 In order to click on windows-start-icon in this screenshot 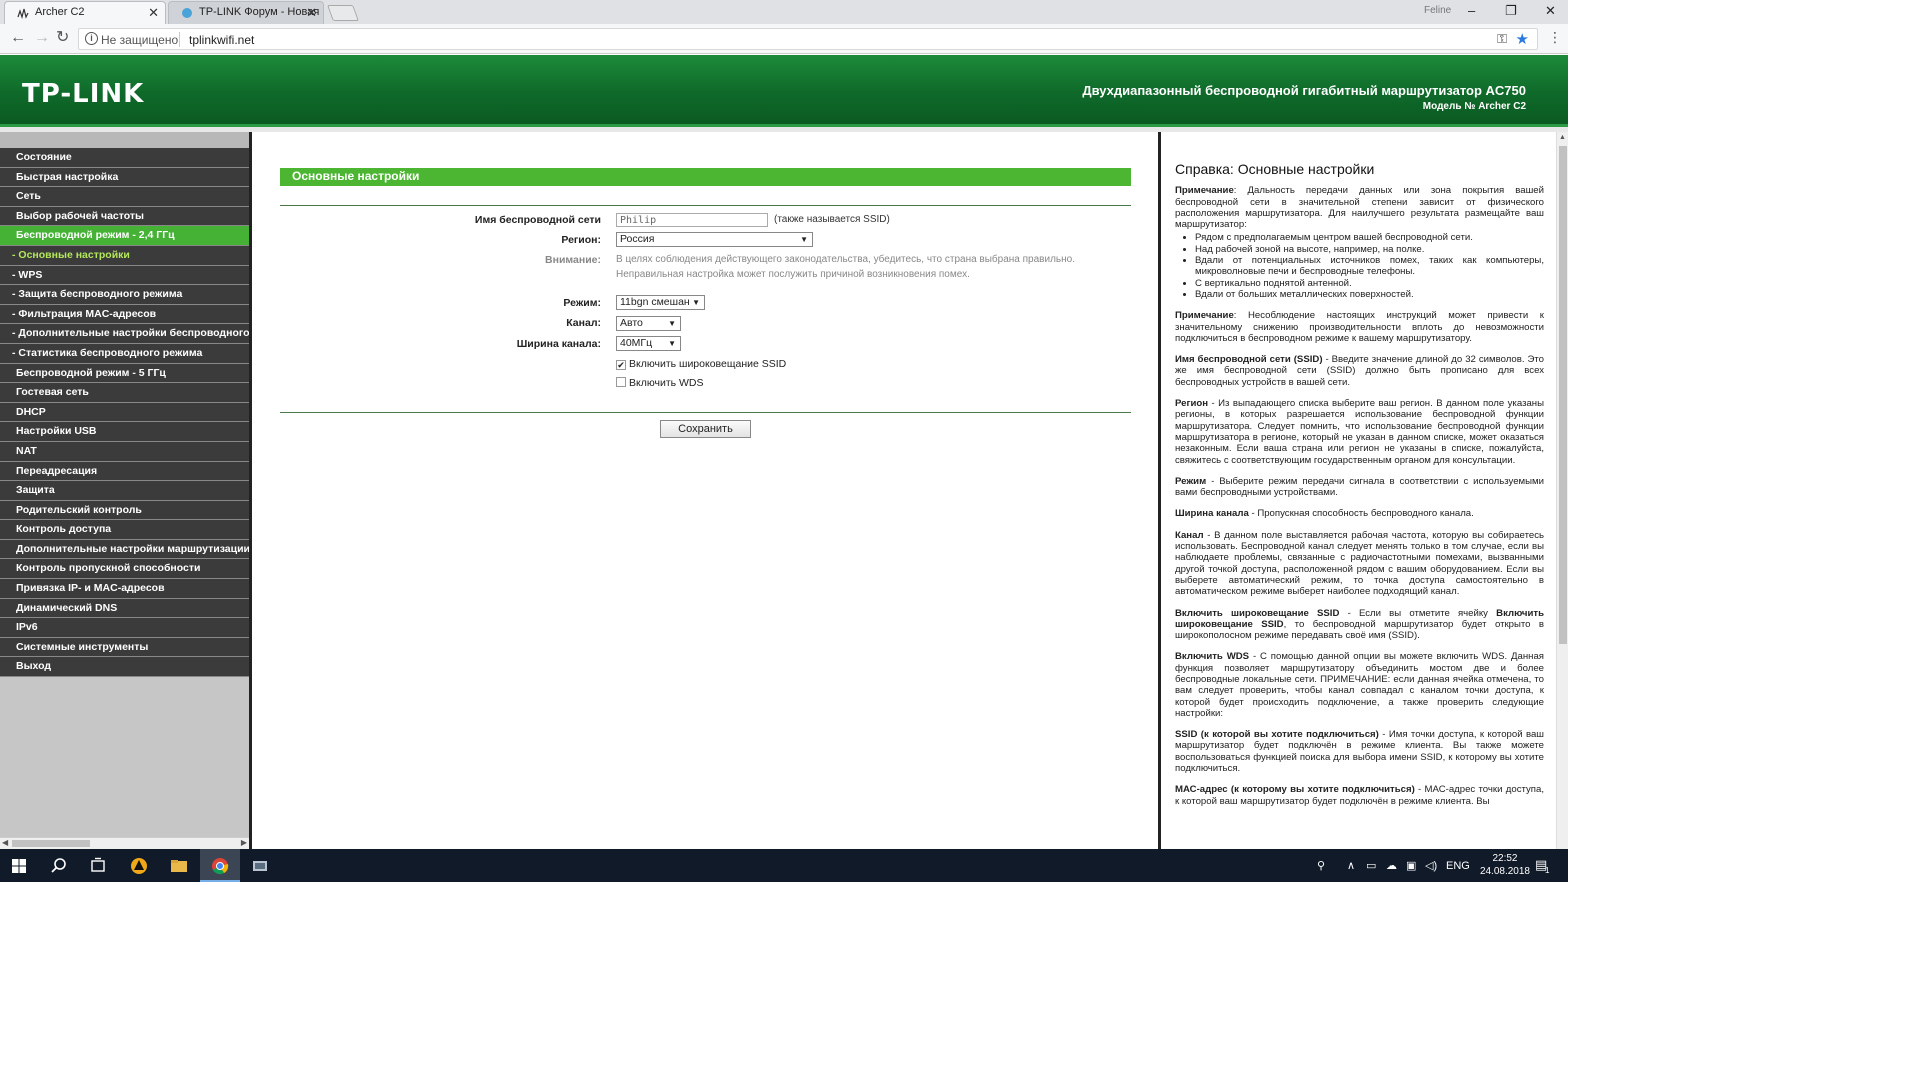, I will do `click(19, 866)`.